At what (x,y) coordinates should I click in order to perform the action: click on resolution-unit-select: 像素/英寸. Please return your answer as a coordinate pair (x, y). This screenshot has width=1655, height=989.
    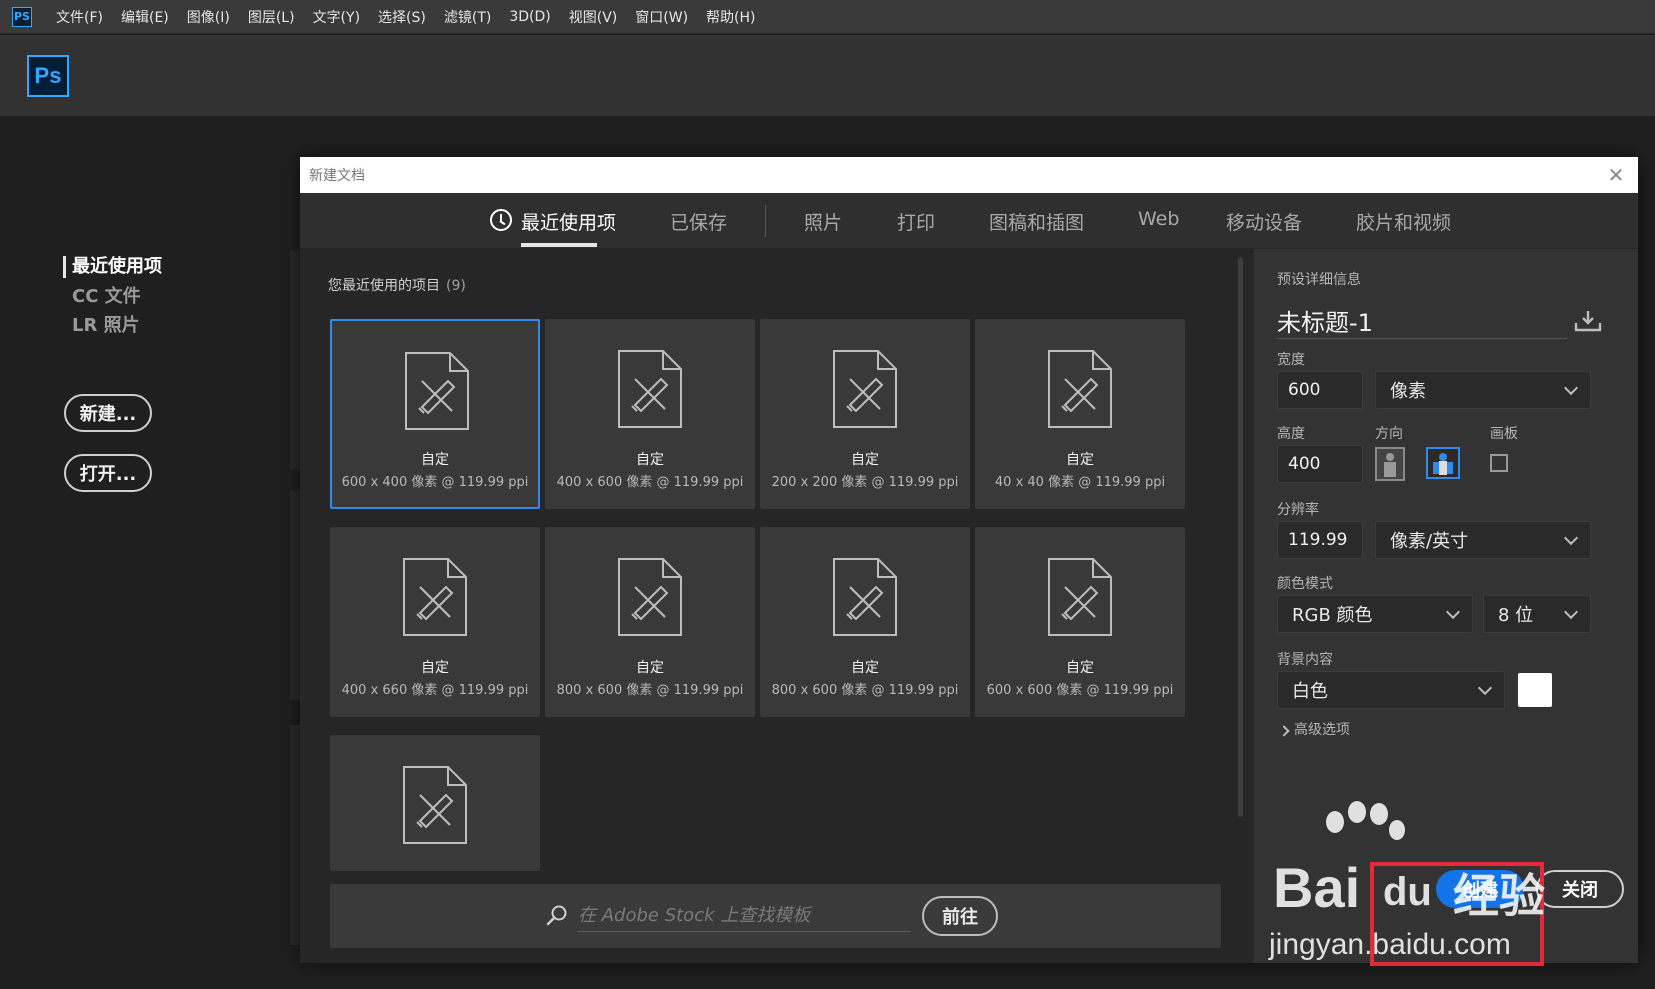
    Looking at the image, I should click on (1483, 540).